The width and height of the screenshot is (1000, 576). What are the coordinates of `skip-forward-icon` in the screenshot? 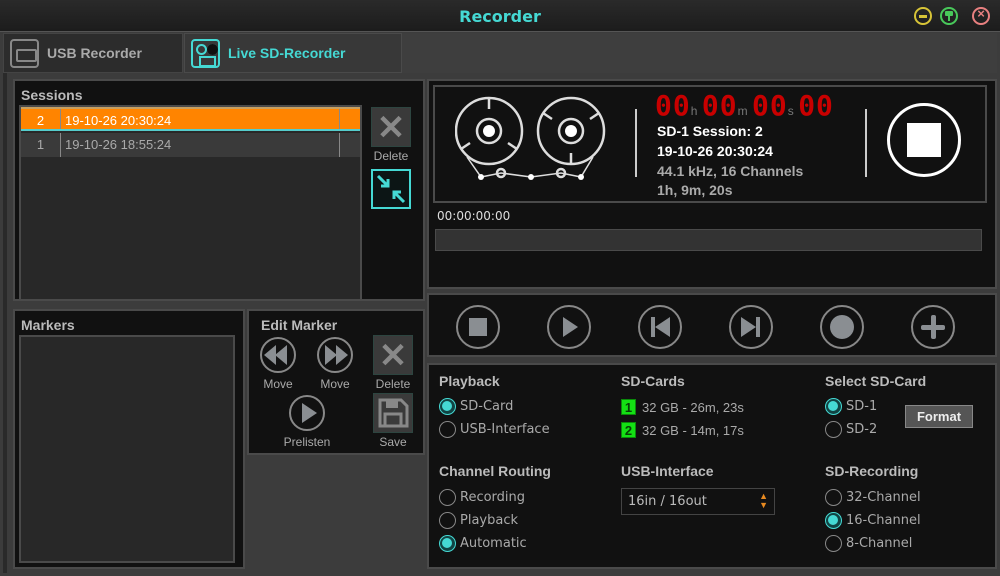 It's located at (748, 327).